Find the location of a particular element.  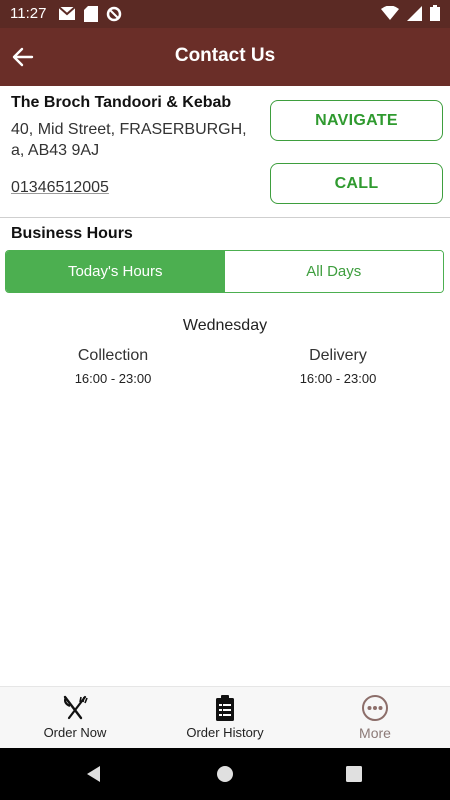

status-system-icons is located at coordinates (410, 13).